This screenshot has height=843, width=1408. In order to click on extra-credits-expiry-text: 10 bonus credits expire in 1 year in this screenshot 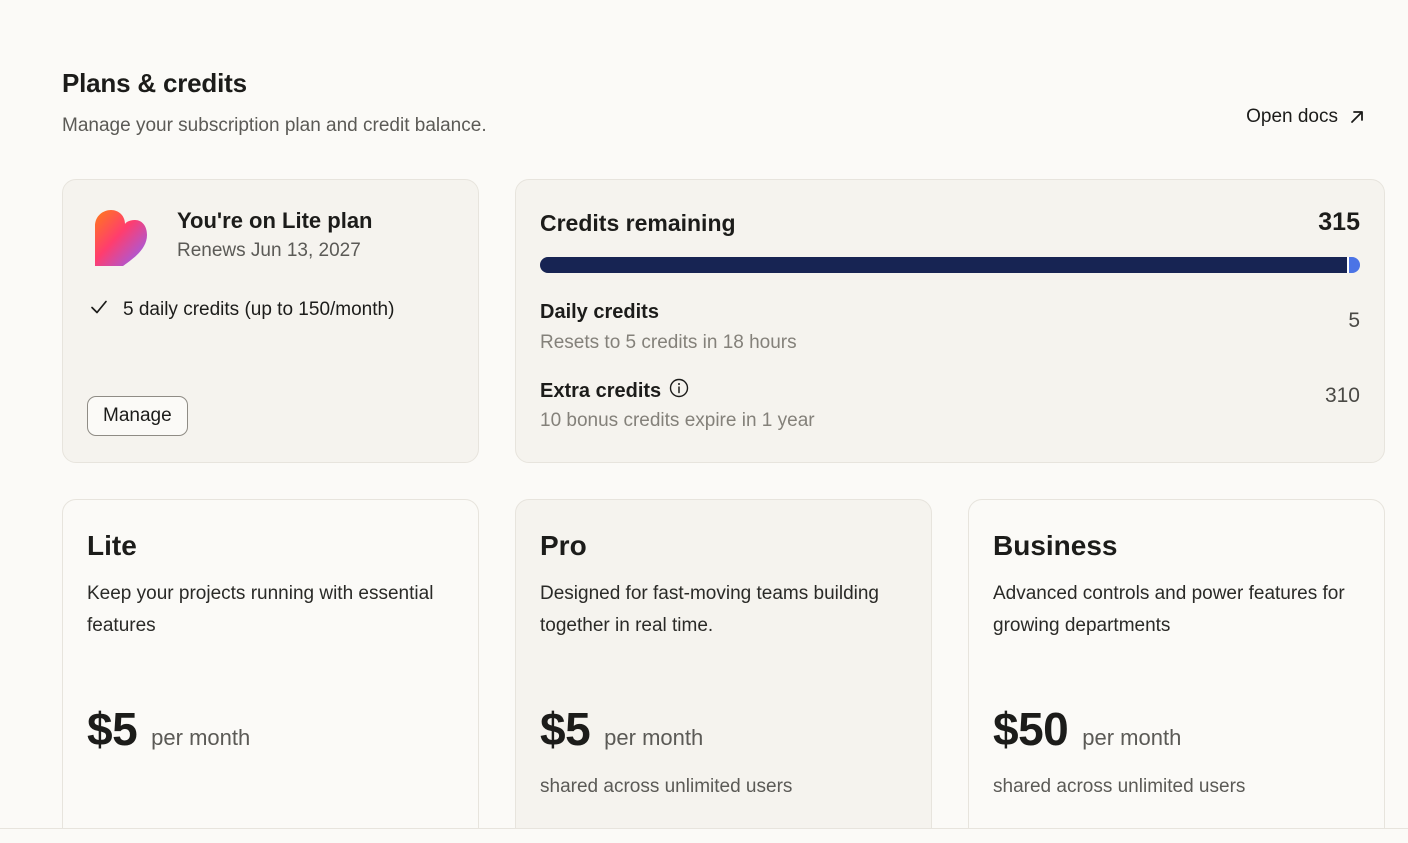, I will do `click(677, 420)`.